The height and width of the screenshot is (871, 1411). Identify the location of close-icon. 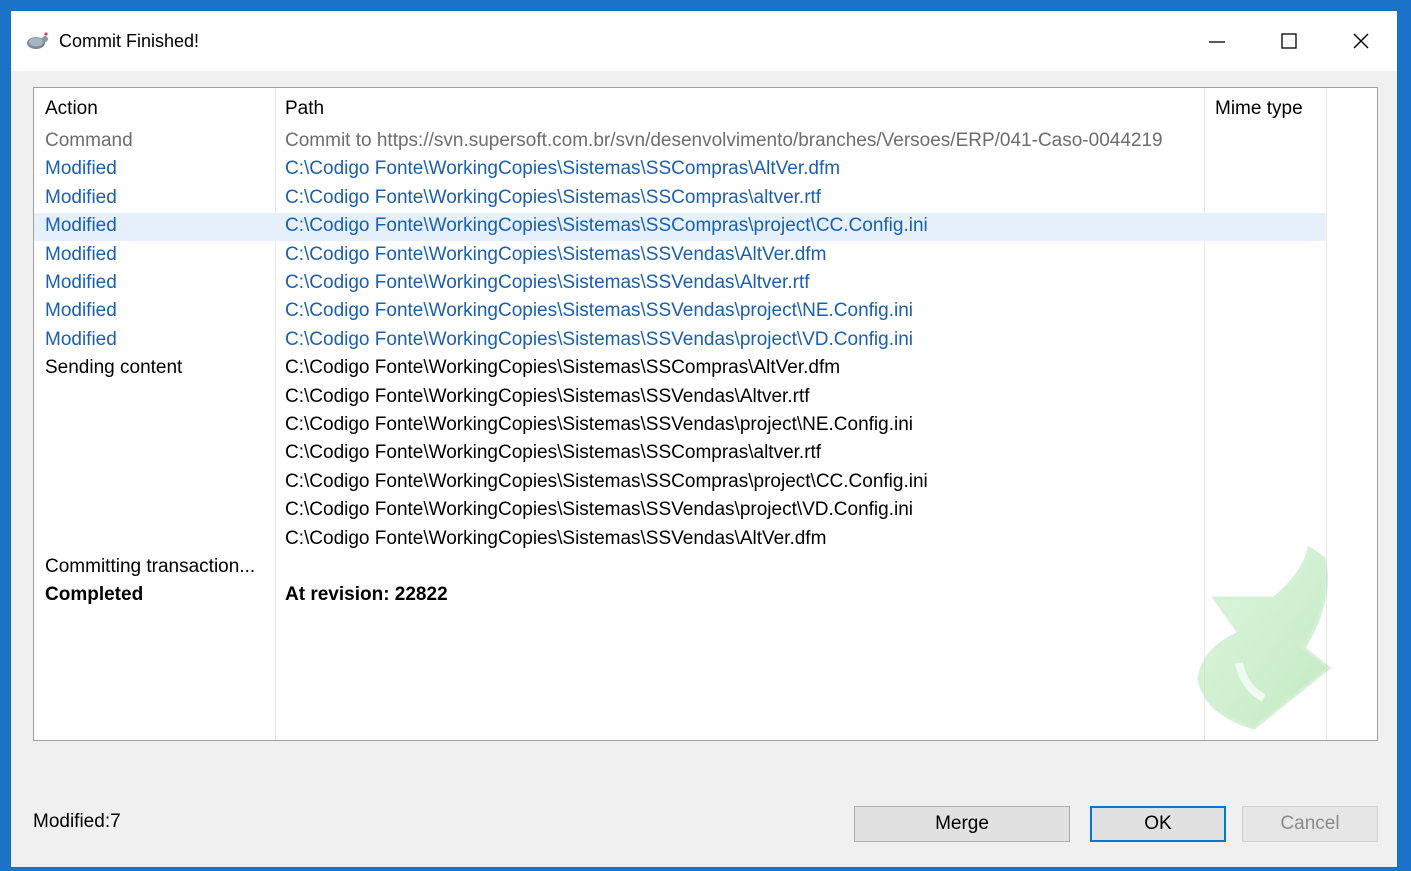
(1361, 41).